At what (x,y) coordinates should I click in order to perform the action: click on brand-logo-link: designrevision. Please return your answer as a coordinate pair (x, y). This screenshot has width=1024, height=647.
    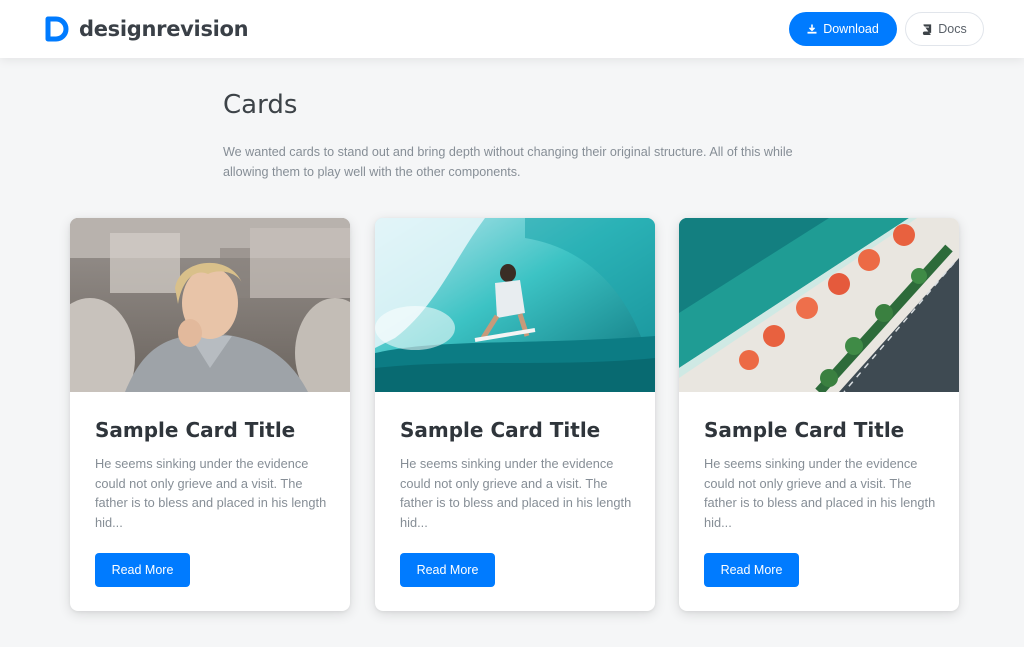
    Looking at the image, I should click on (147, 29).